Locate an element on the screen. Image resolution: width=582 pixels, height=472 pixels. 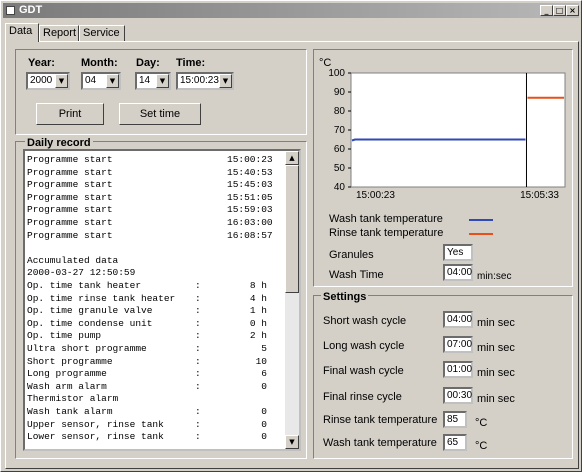
year-label: Year: is located at coordinates (41, 63).